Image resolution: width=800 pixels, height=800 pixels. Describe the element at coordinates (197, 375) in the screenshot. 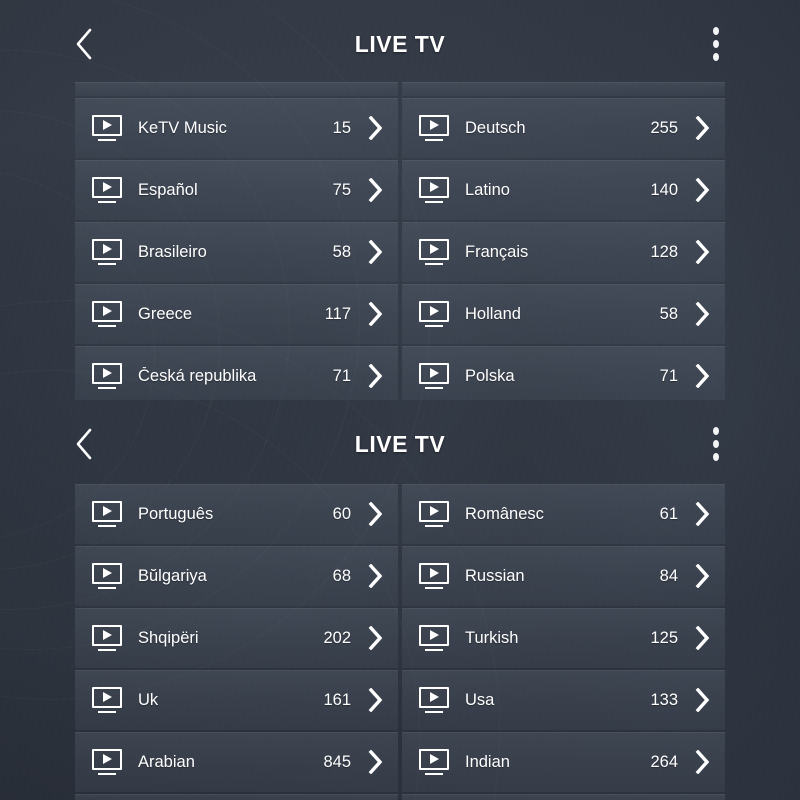

I see `category-name: Česká republika` at that location.